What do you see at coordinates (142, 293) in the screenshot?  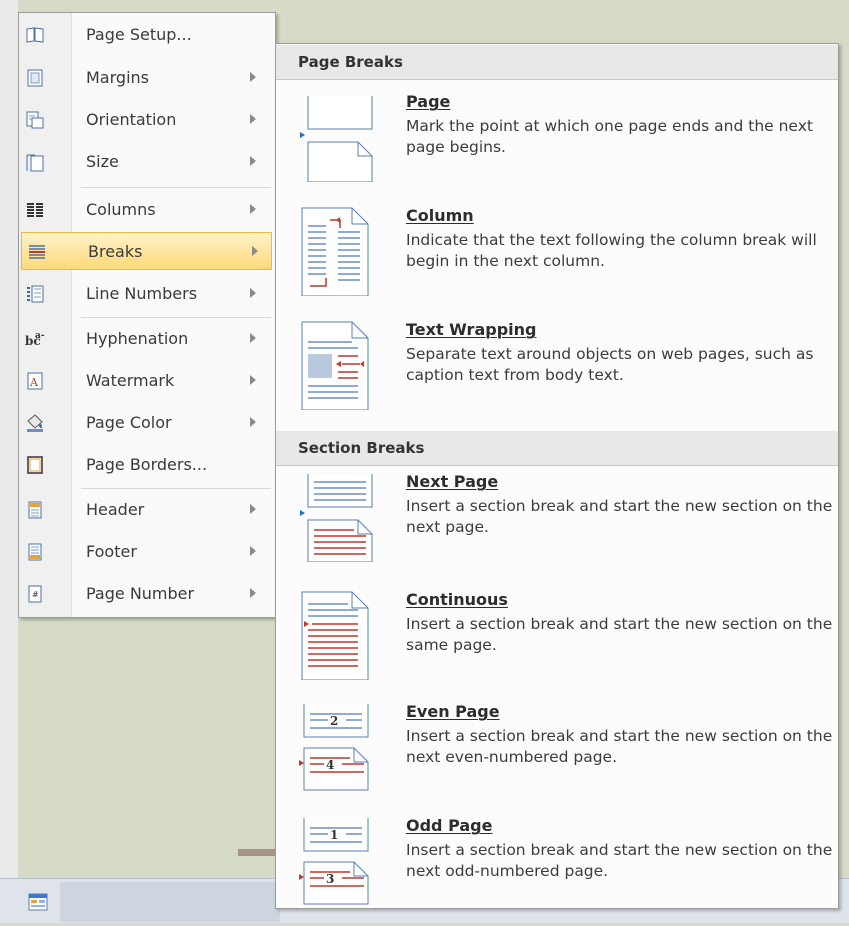 I see `menu-item-label: Line Numbers` at bounding box center [142, 293].